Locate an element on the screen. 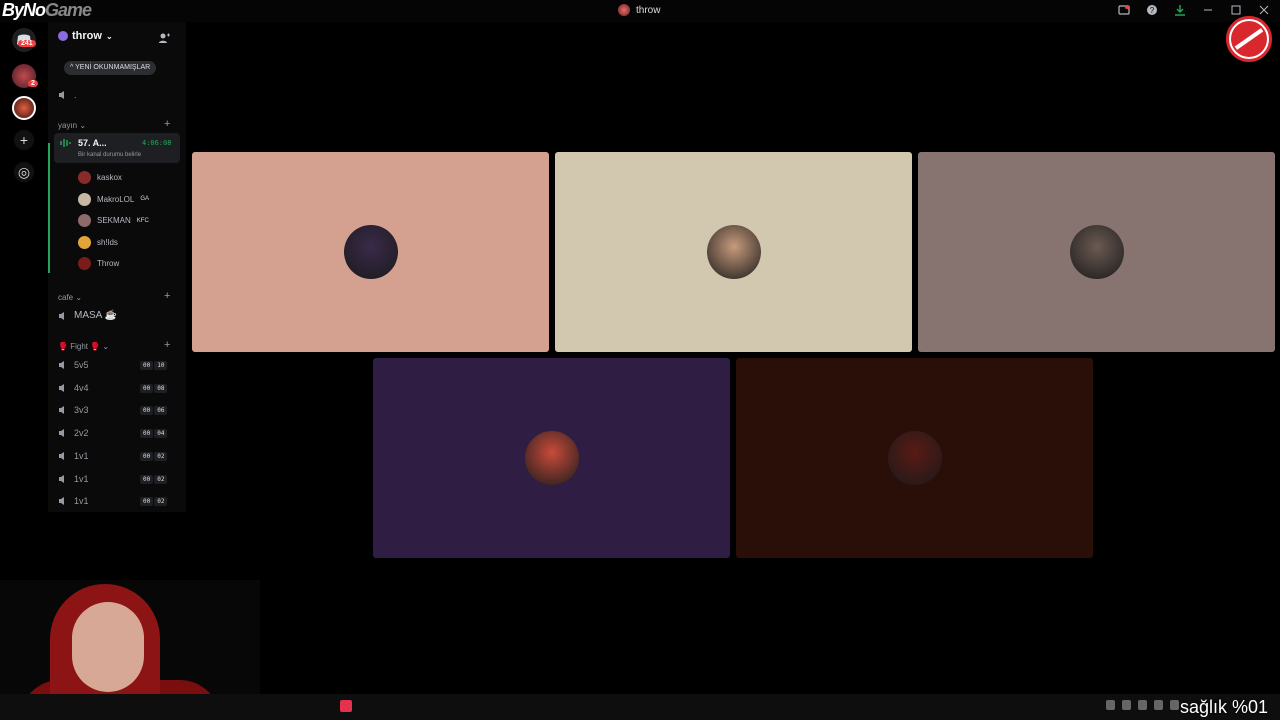 This screenshot has height=720, width=1280. system-tray is located at coordinates (1142, 705).